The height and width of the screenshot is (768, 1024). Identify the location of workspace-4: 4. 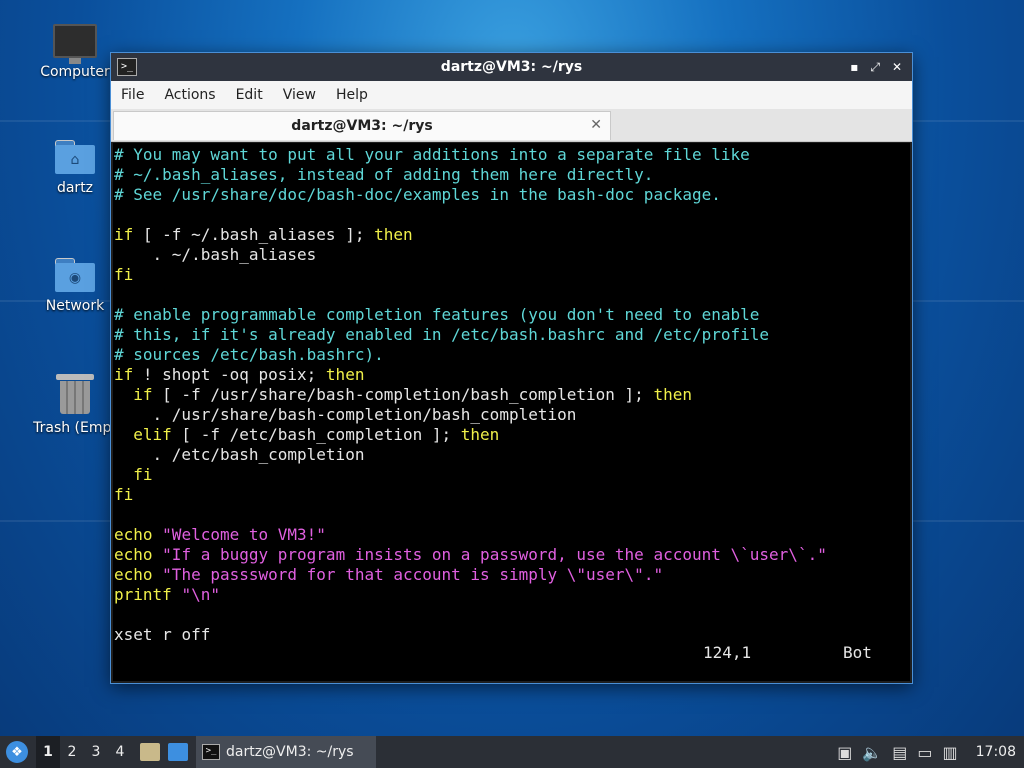
(120, 752).